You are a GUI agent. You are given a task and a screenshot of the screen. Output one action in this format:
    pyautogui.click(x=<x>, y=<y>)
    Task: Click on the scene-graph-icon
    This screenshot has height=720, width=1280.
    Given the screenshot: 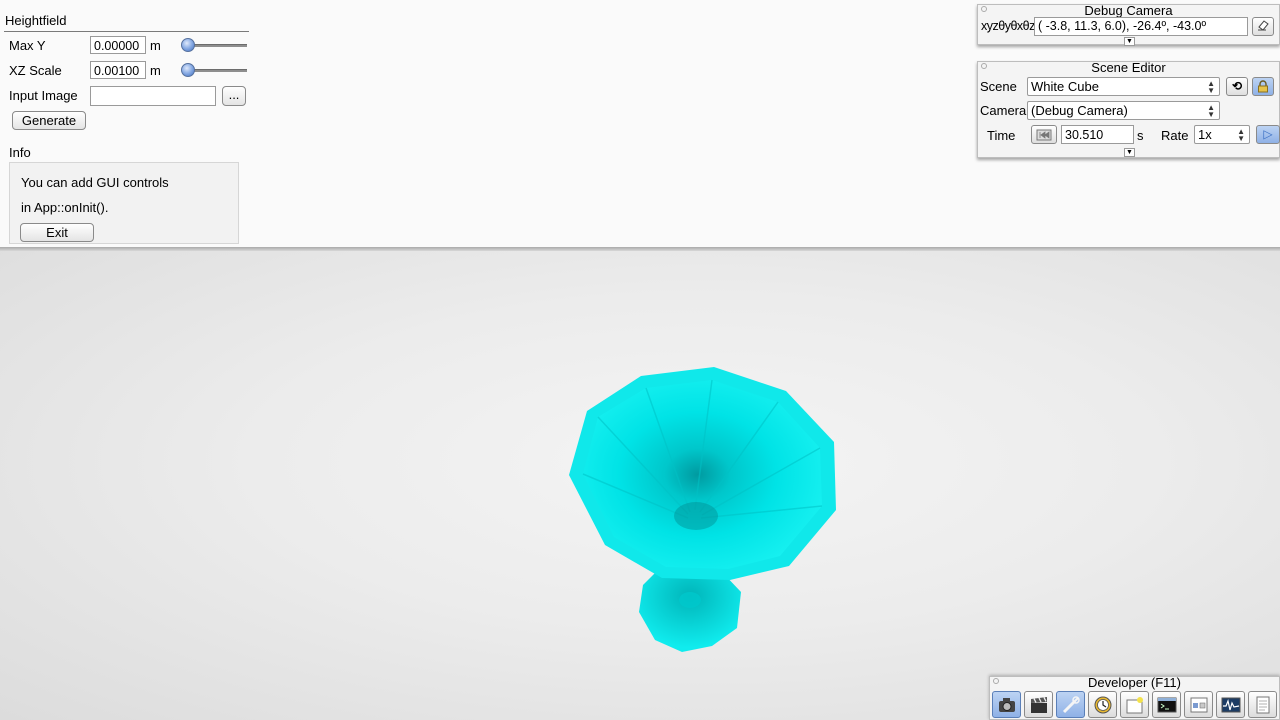 What is the action you would take?
    pyautogui.click(x=1199, y=705)
    